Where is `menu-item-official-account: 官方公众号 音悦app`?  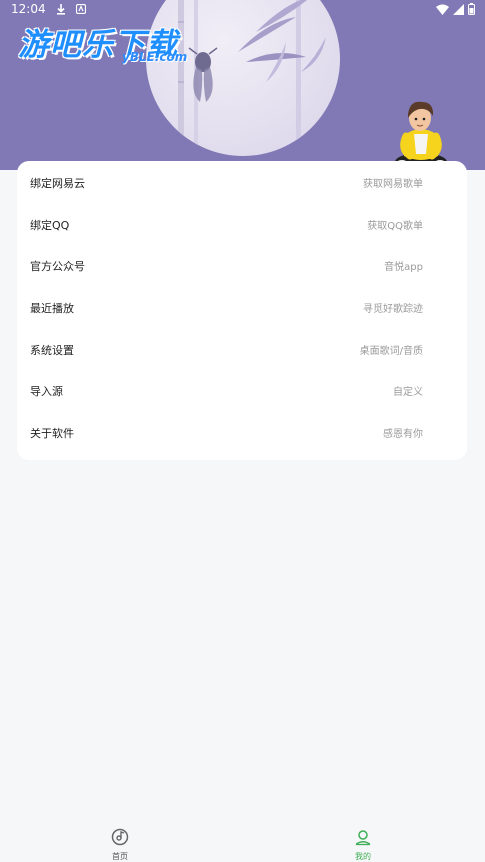
menu-item-official-account: 官方公众号 音悦app is located at coordinates (242, 265).